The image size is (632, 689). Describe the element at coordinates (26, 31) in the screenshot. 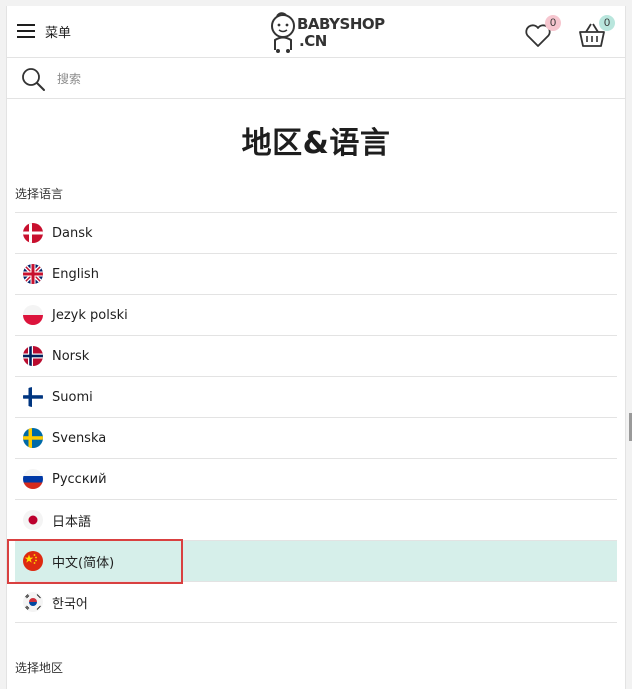

I see `hamburger-icon` at that location.